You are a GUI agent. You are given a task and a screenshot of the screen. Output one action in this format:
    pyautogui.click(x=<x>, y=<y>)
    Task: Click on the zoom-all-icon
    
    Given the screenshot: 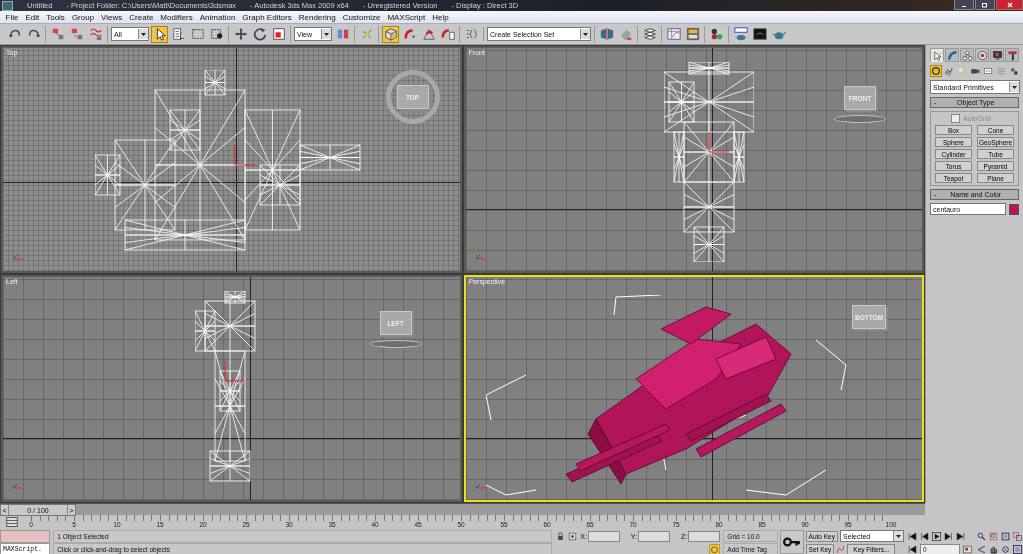 What is the action you would take?
    pyautogui.click(x=993, y=536)
    